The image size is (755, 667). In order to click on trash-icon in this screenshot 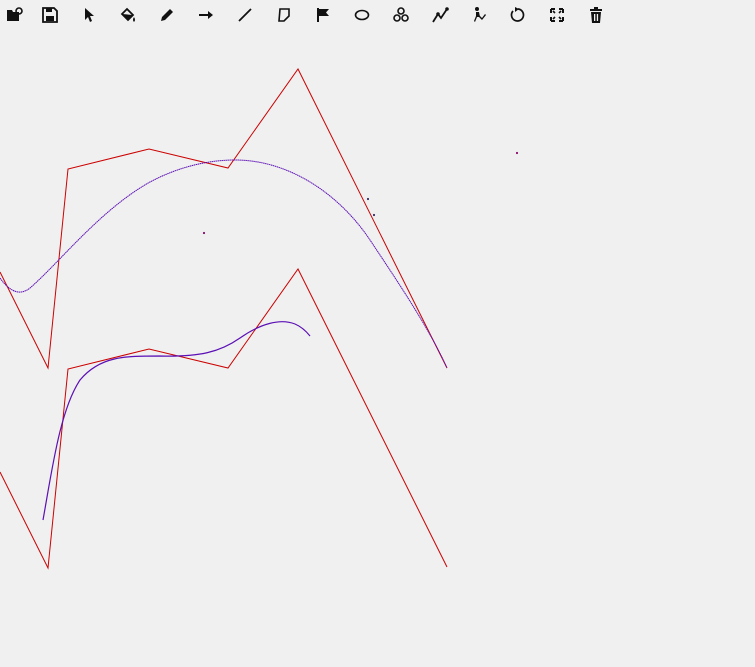, I will do `click(596, 15)`.